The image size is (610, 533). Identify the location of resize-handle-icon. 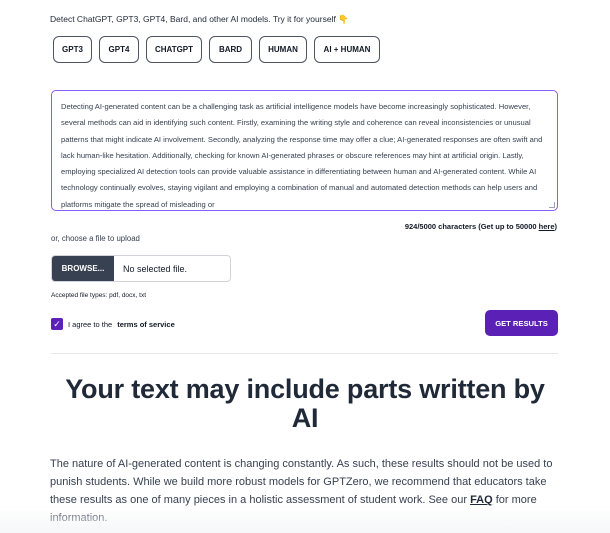
(552, 205).